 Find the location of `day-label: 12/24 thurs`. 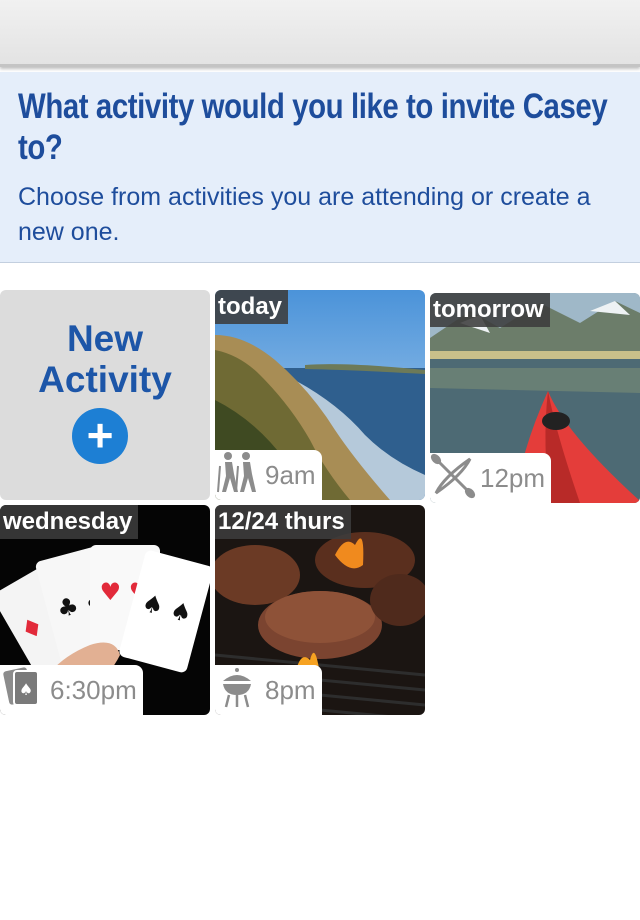

day-label: 12/24 thurs is located at coordinates (283, 522).